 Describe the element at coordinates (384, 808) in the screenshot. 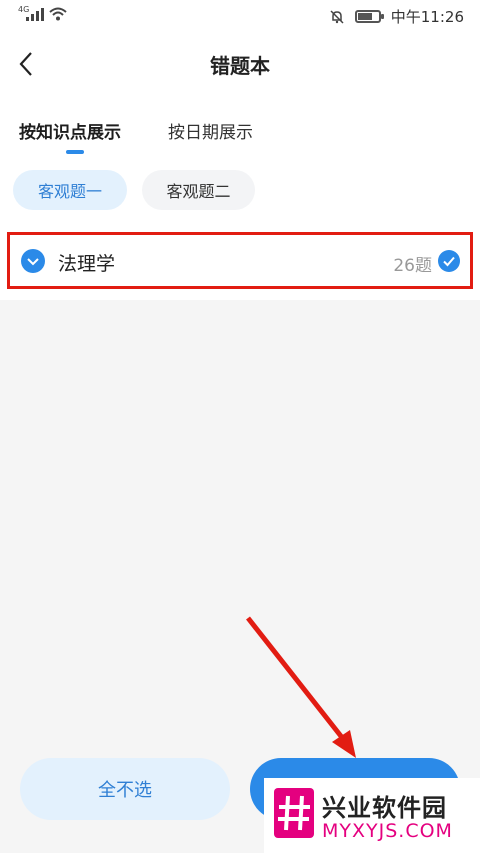

I see `watermark-name: 兴业软件园` at that location.